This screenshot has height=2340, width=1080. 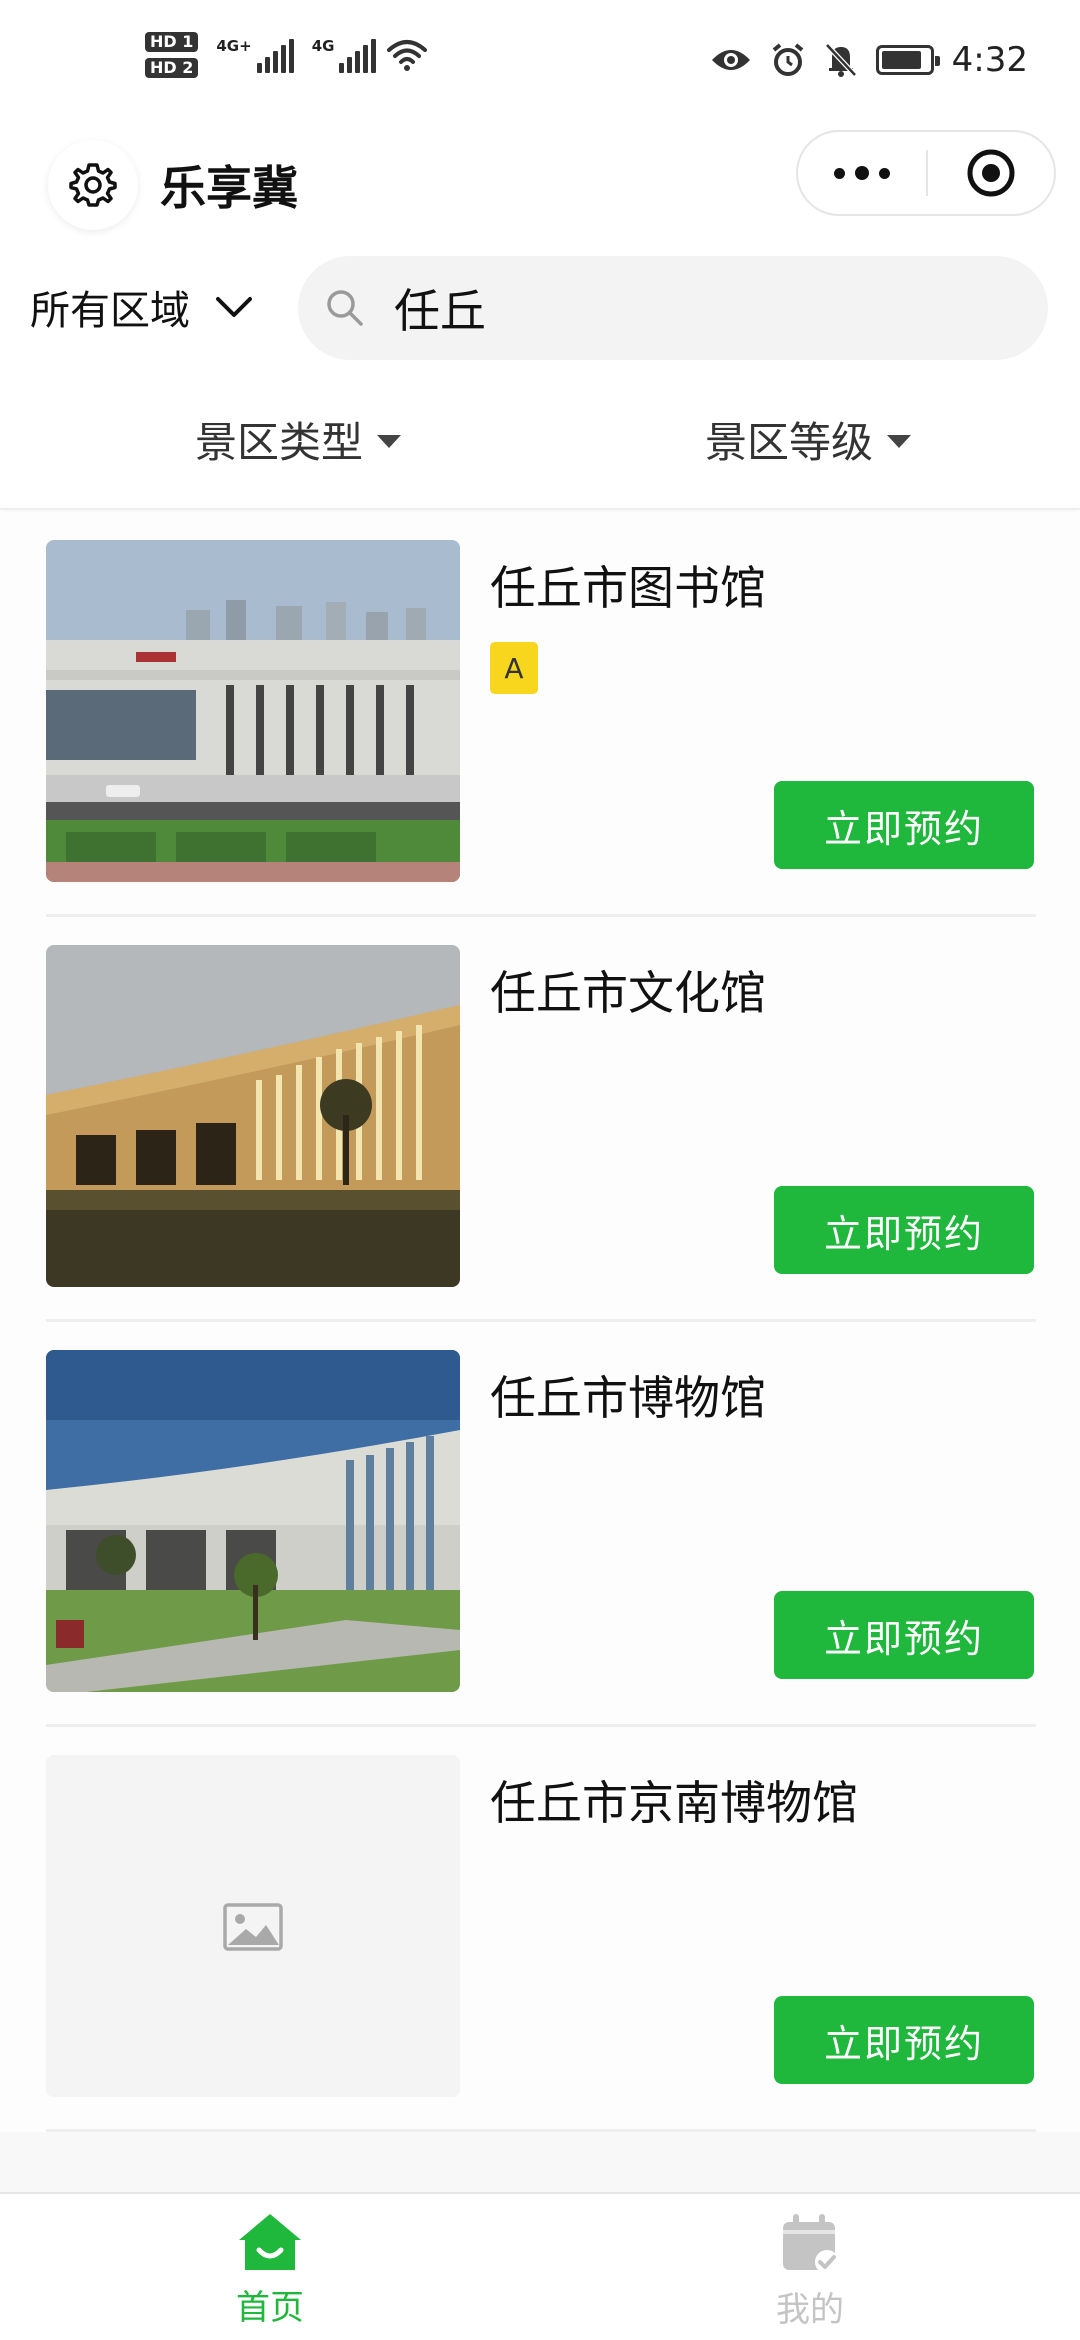 I want to click on search-input: 任丘, so click(x=673, y=308).